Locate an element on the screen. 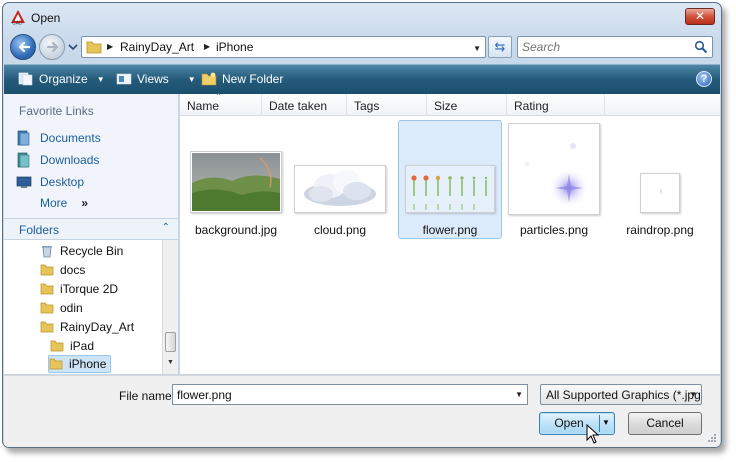  open-button: Open ▼ is located at coordinates (577, 423).